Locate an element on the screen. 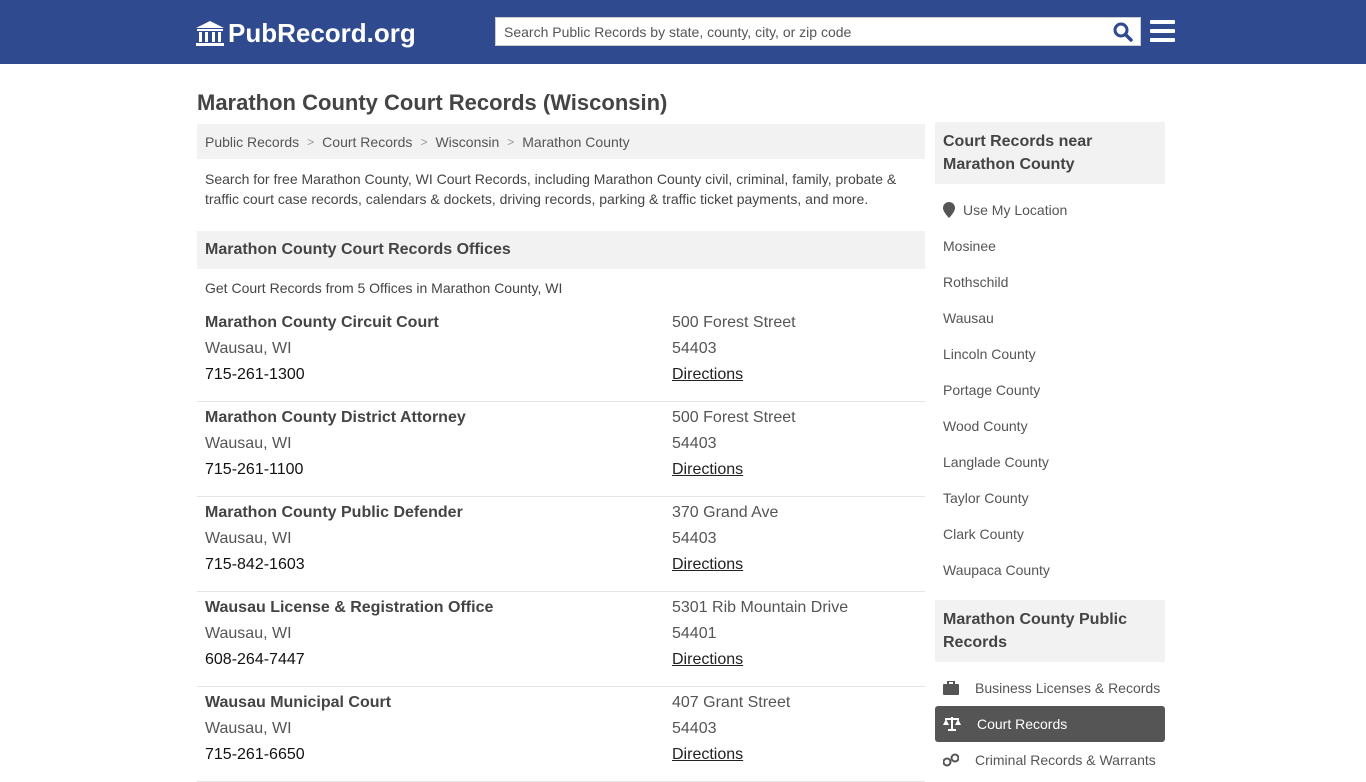 The width and height of the screenshot is (1366, 782). nearby-link: Rothschild is located at coordinates (1050, 282).